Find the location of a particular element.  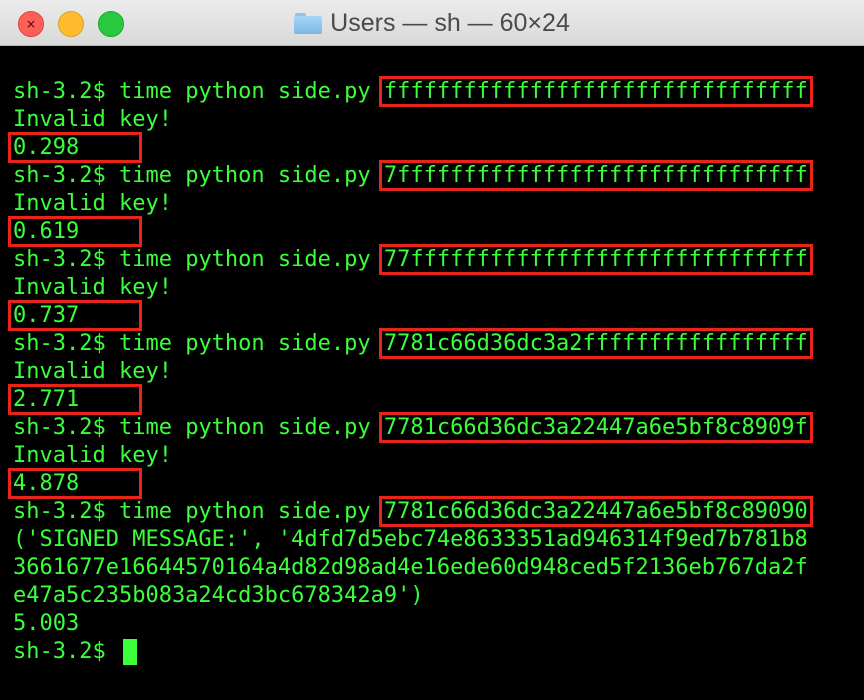

timing-line: 0.298 is located at coordinates (75, 147).